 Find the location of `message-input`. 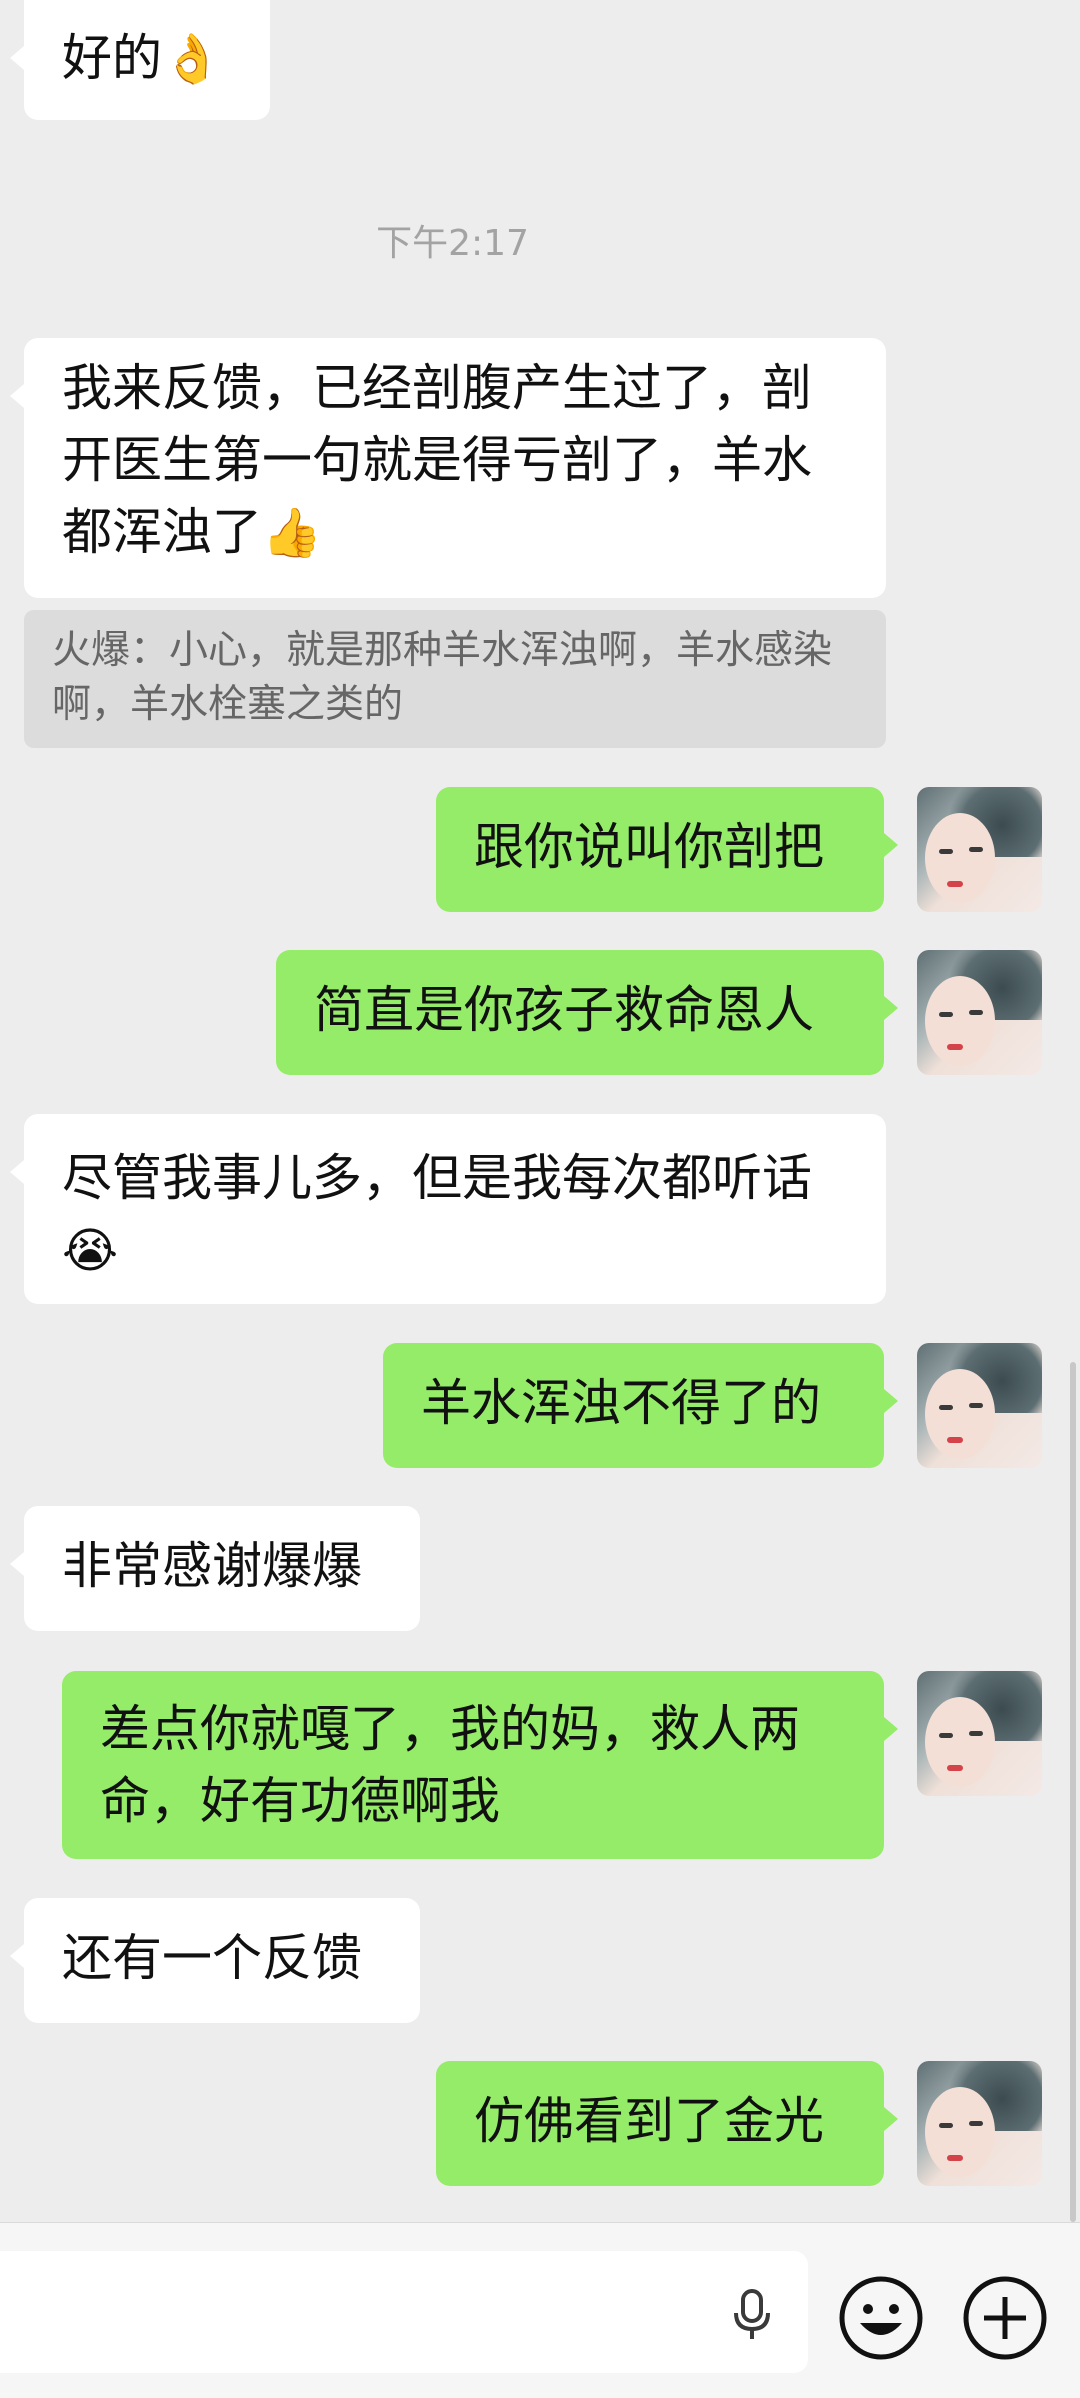

message-input is located at coordinates (404, 2312).